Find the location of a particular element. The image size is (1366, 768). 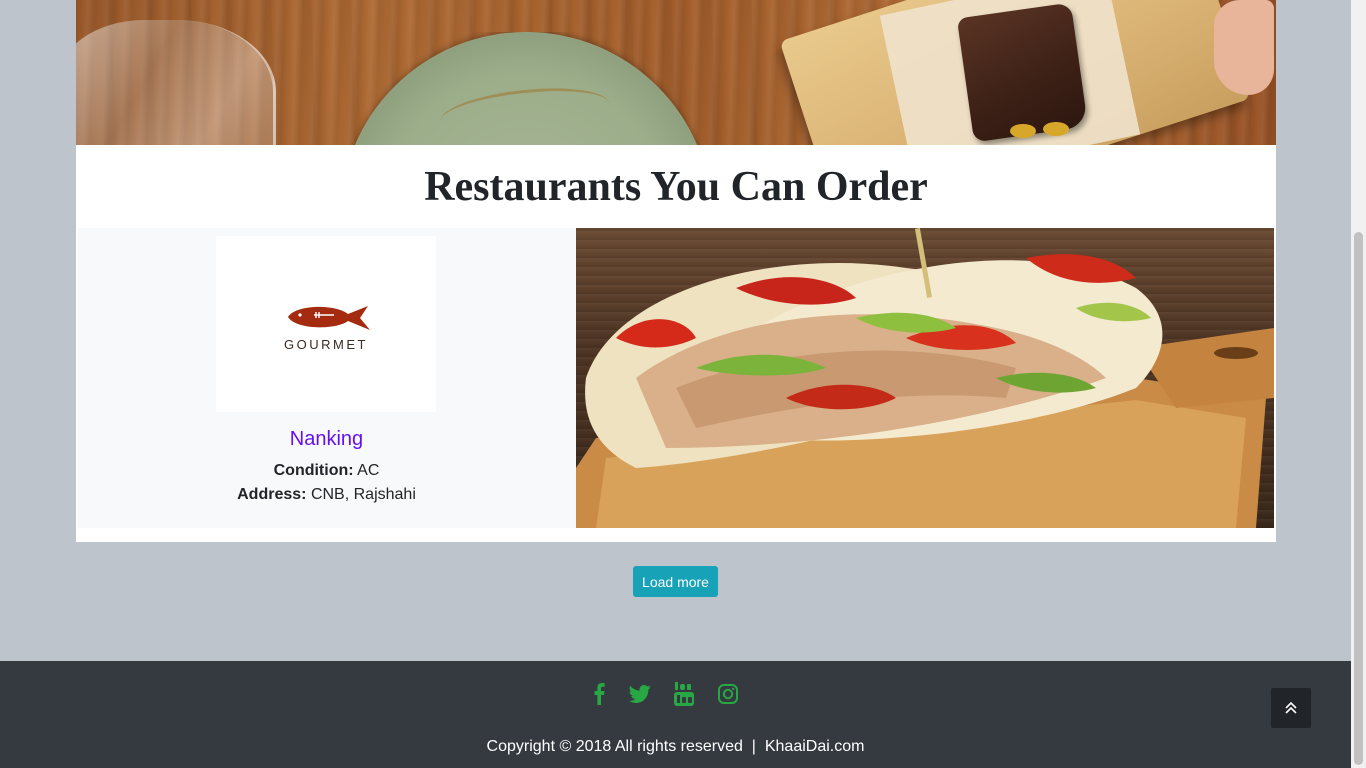

address-value: CNB, Rajshahi is located at coordinates (363, 494).